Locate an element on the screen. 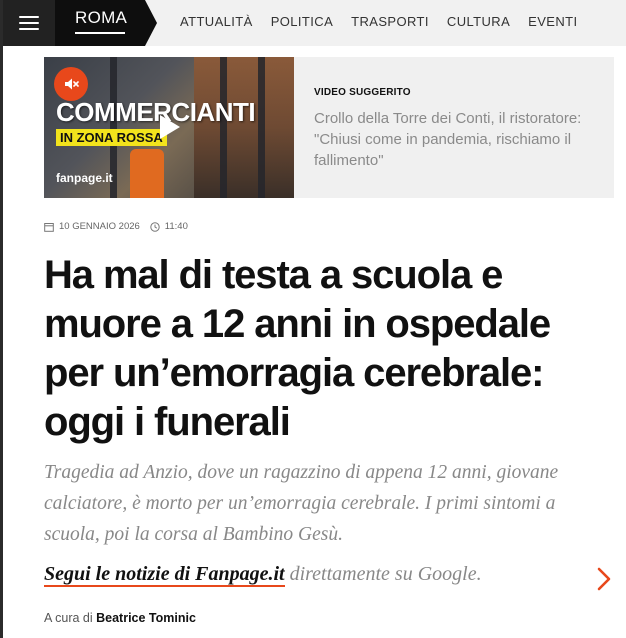 Image resolution: width=626 pixels, height=638 pixels. article-byline: A cura di Beatrice Tominic is located at coordinates (120, 618).